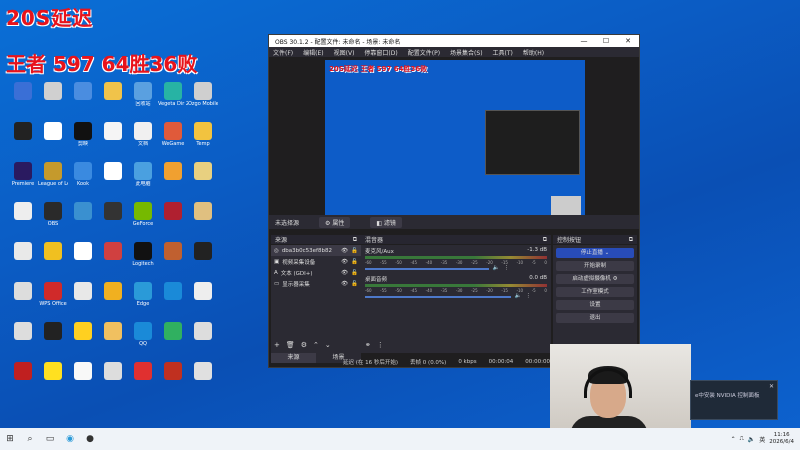 This screenshot has width=800, height=450. Describe the element at coordinates (10, 439) in the screenshot. I see `start-icon: ⊞` at that location.